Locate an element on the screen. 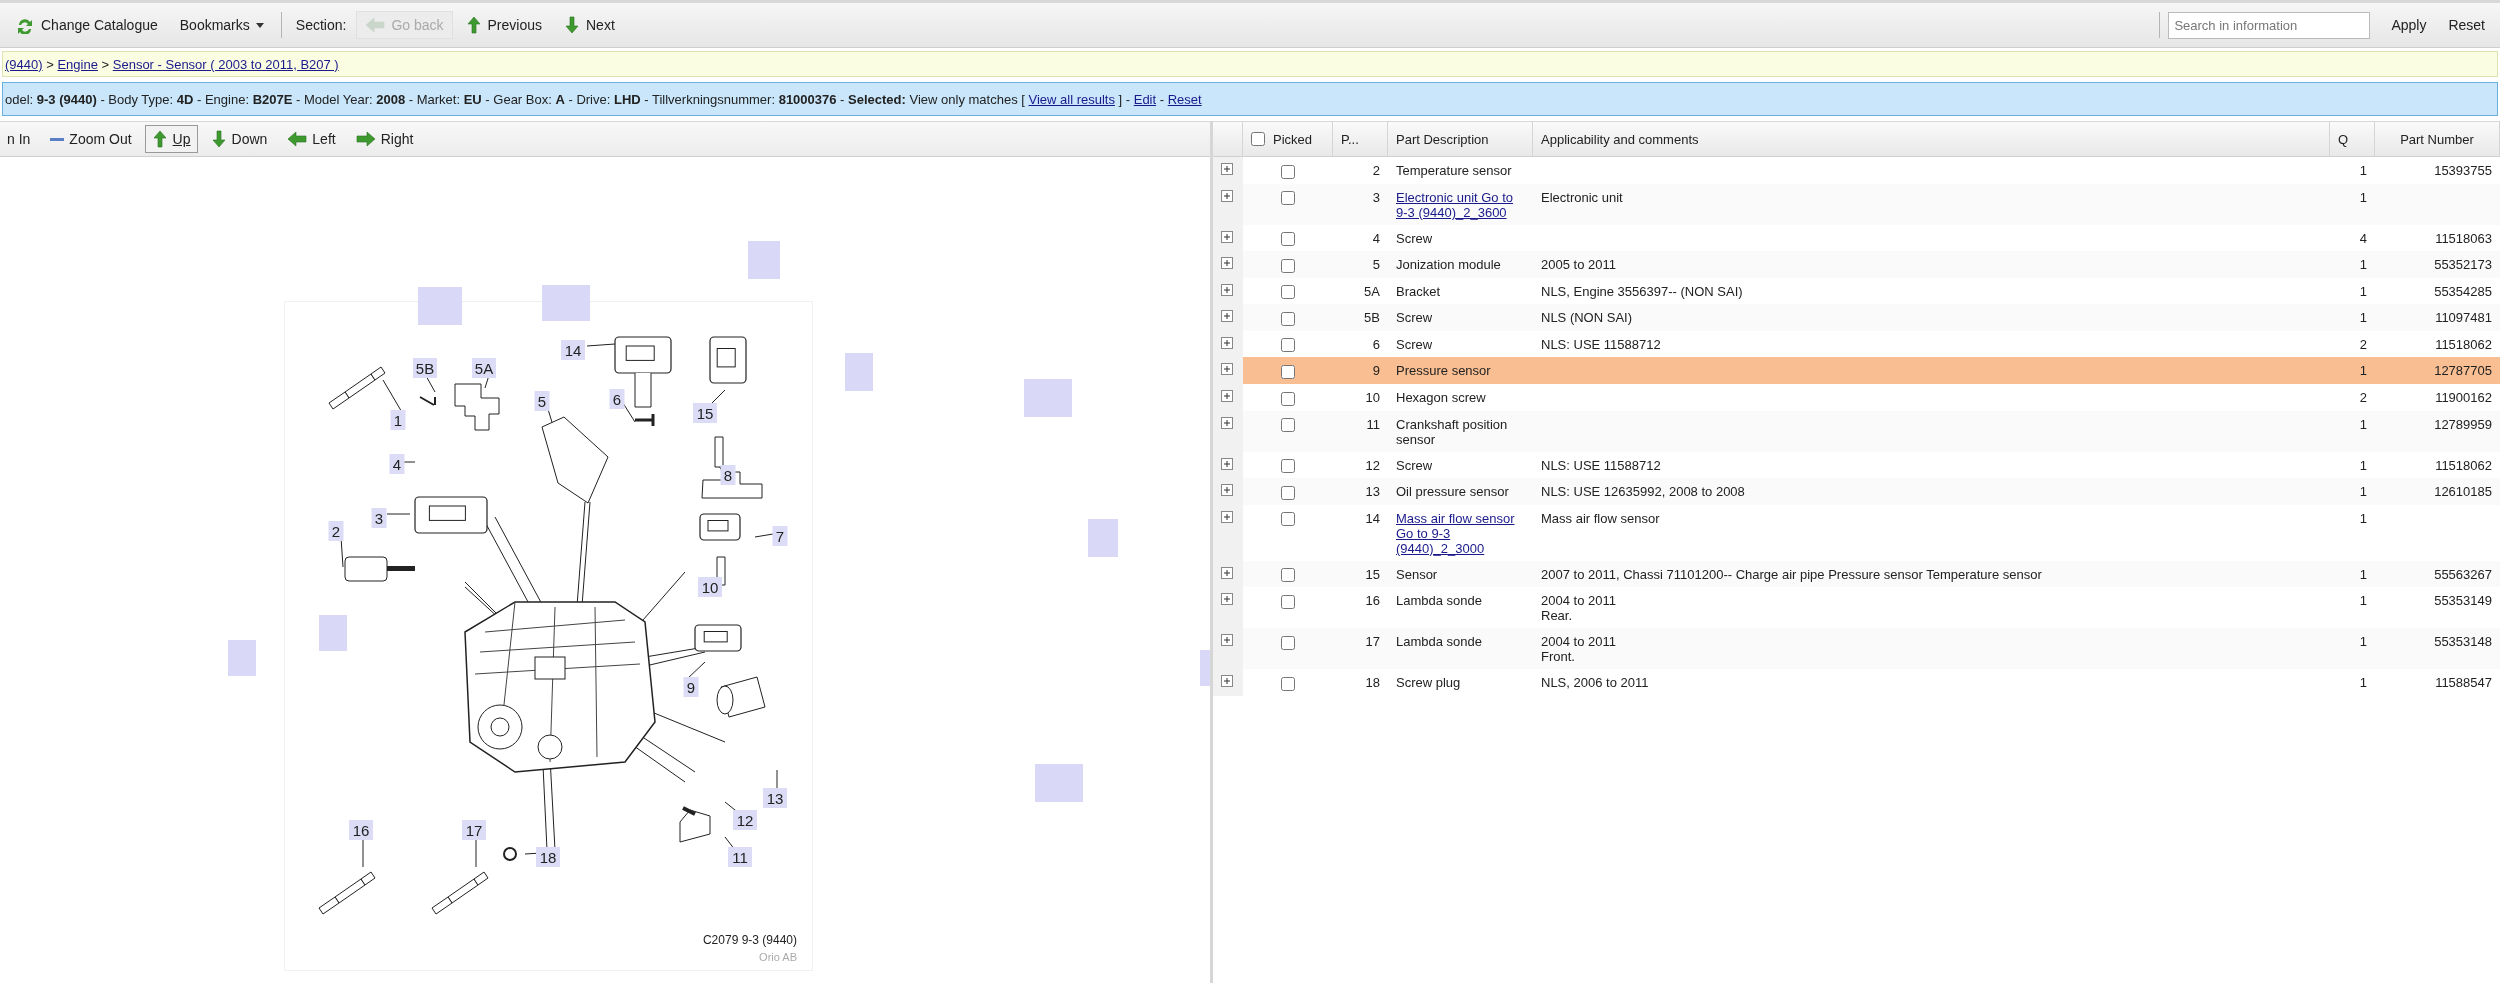  callout-label: 7 is located at coordinates (780, 536).